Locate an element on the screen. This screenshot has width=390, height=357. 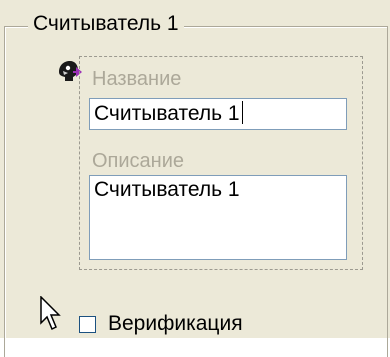
name-input-value: Считыватель 1 is located at coordinates (167, 113).